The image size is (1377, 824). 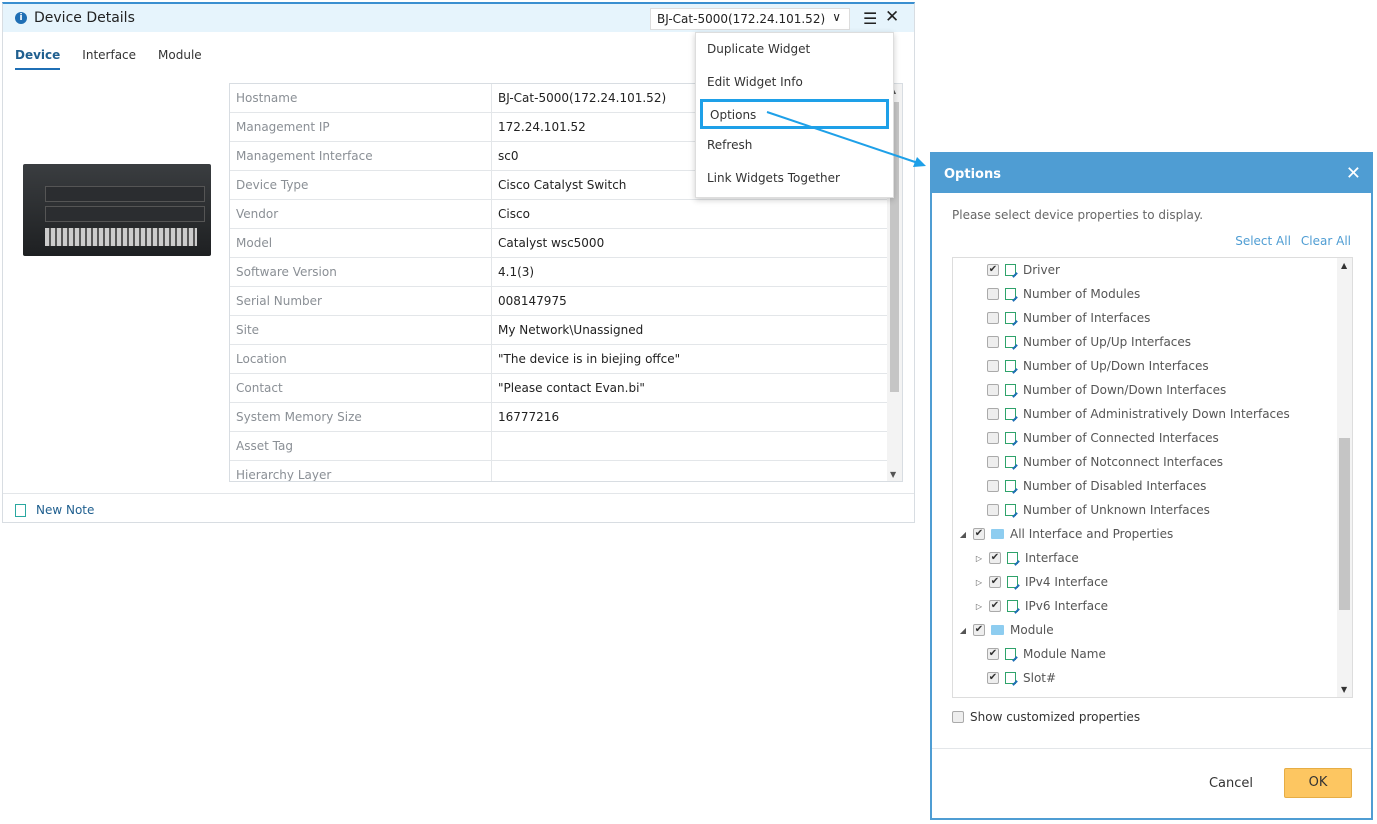 What do you see at coordinates (1152, 654) in the screenshot?
I see `tree-item: ✔ Module Name` at bounding box center [1152, 654].